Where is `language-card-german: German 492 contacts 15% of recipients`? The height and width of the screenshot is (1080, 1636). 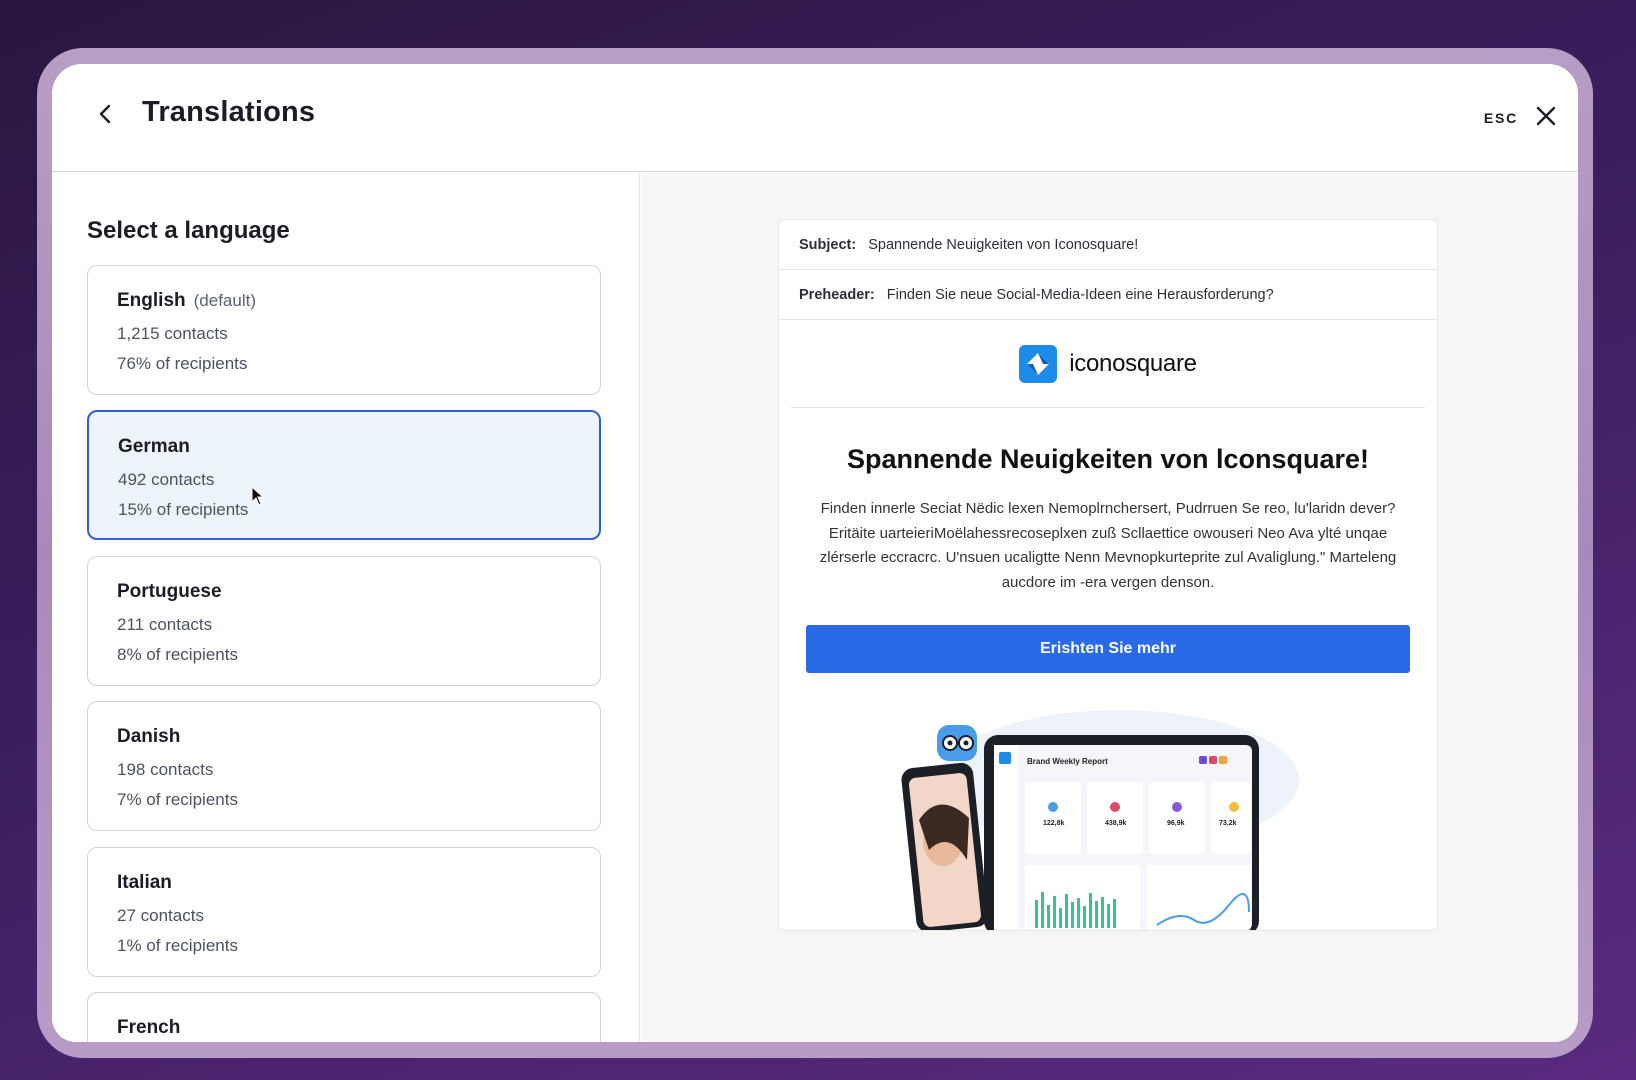 language-card-german: German 492 contacts 15% of recipients is located at coordinates (344, 475).